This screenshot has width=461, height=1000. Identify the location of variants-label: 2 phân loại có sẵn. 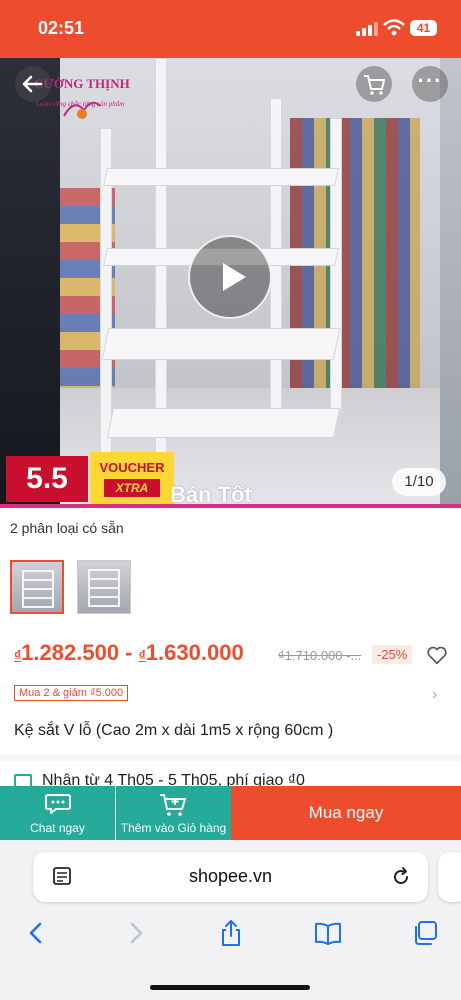
(67, 528).